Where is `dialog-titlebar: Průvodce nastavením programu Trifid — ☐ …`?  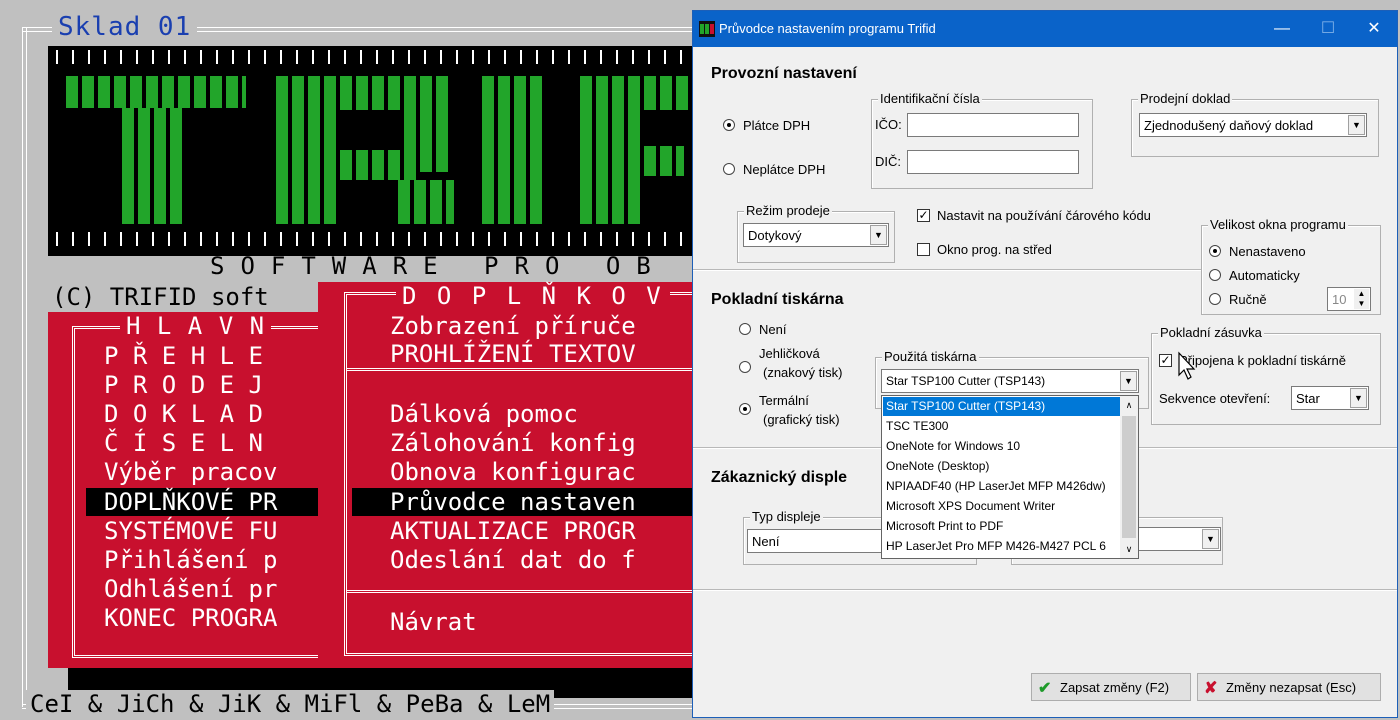 dialog-titlebar: Průvodce nastavením programu Trifid — ☐ … is located at coordinates (1045, 29).